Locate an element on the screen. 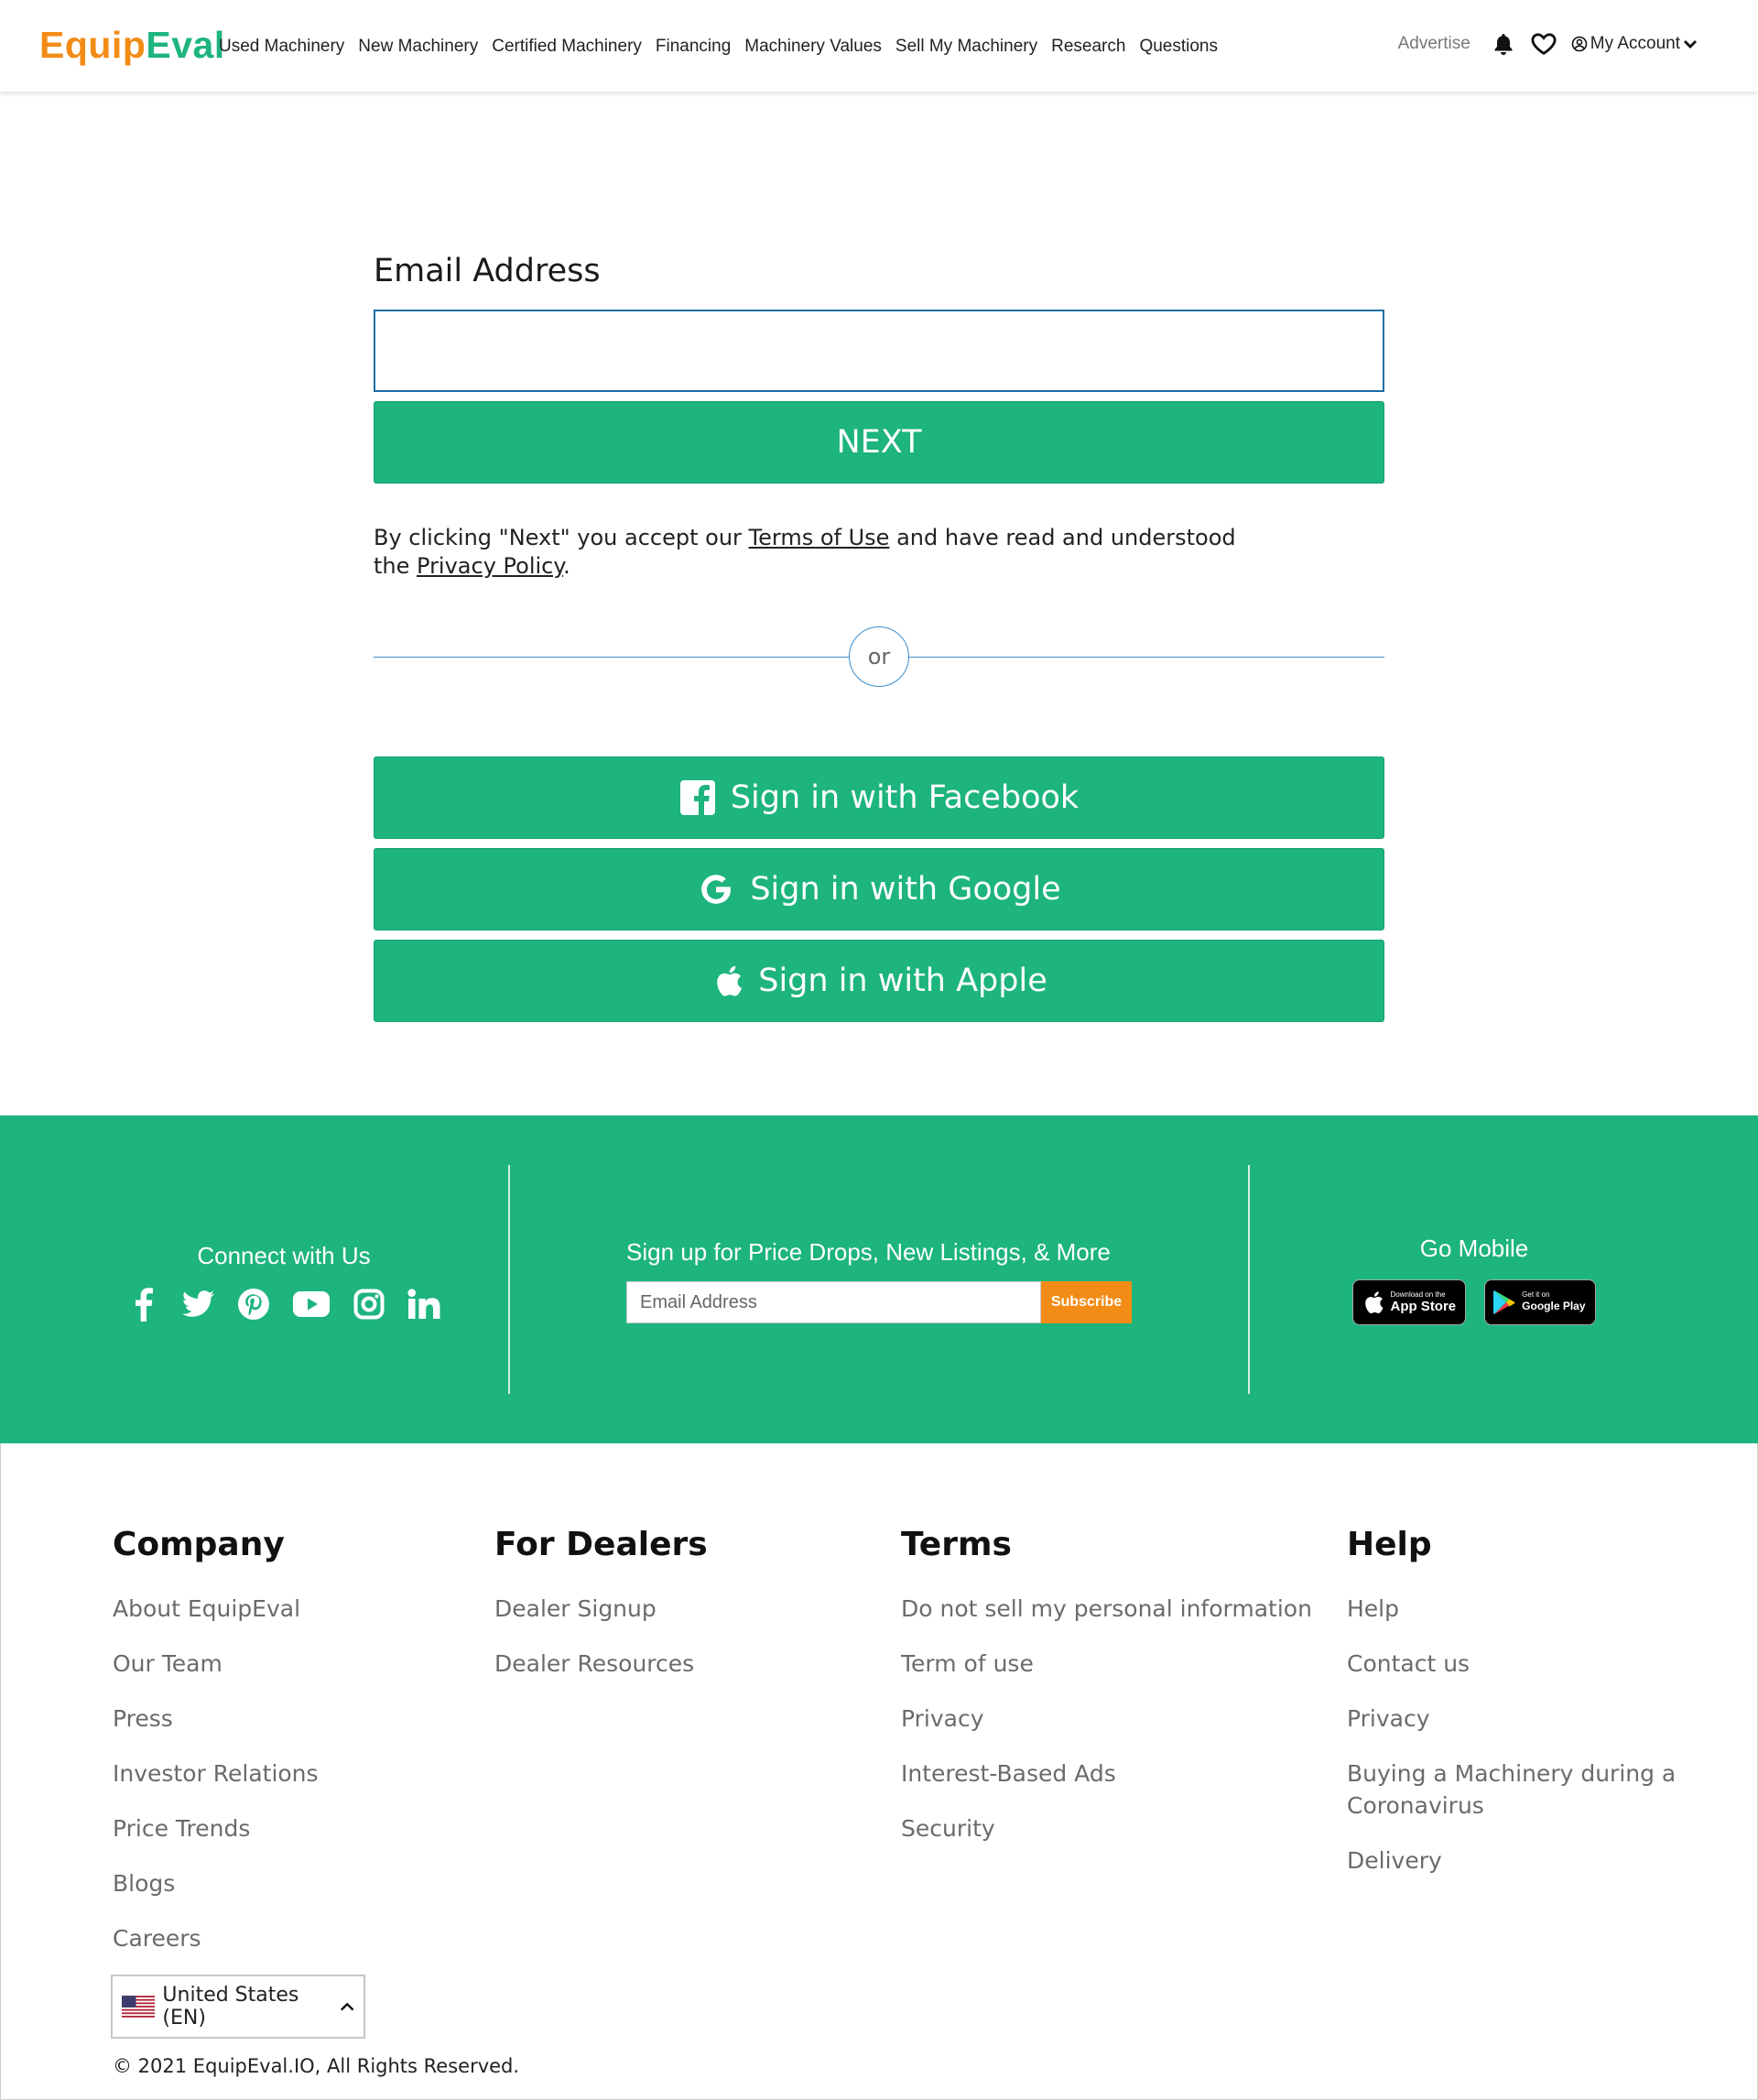 The width and height of the screenshot is (1758, 2100). apple-sign-in-button: Sign in with Apple is located at coordinates (879, 981).